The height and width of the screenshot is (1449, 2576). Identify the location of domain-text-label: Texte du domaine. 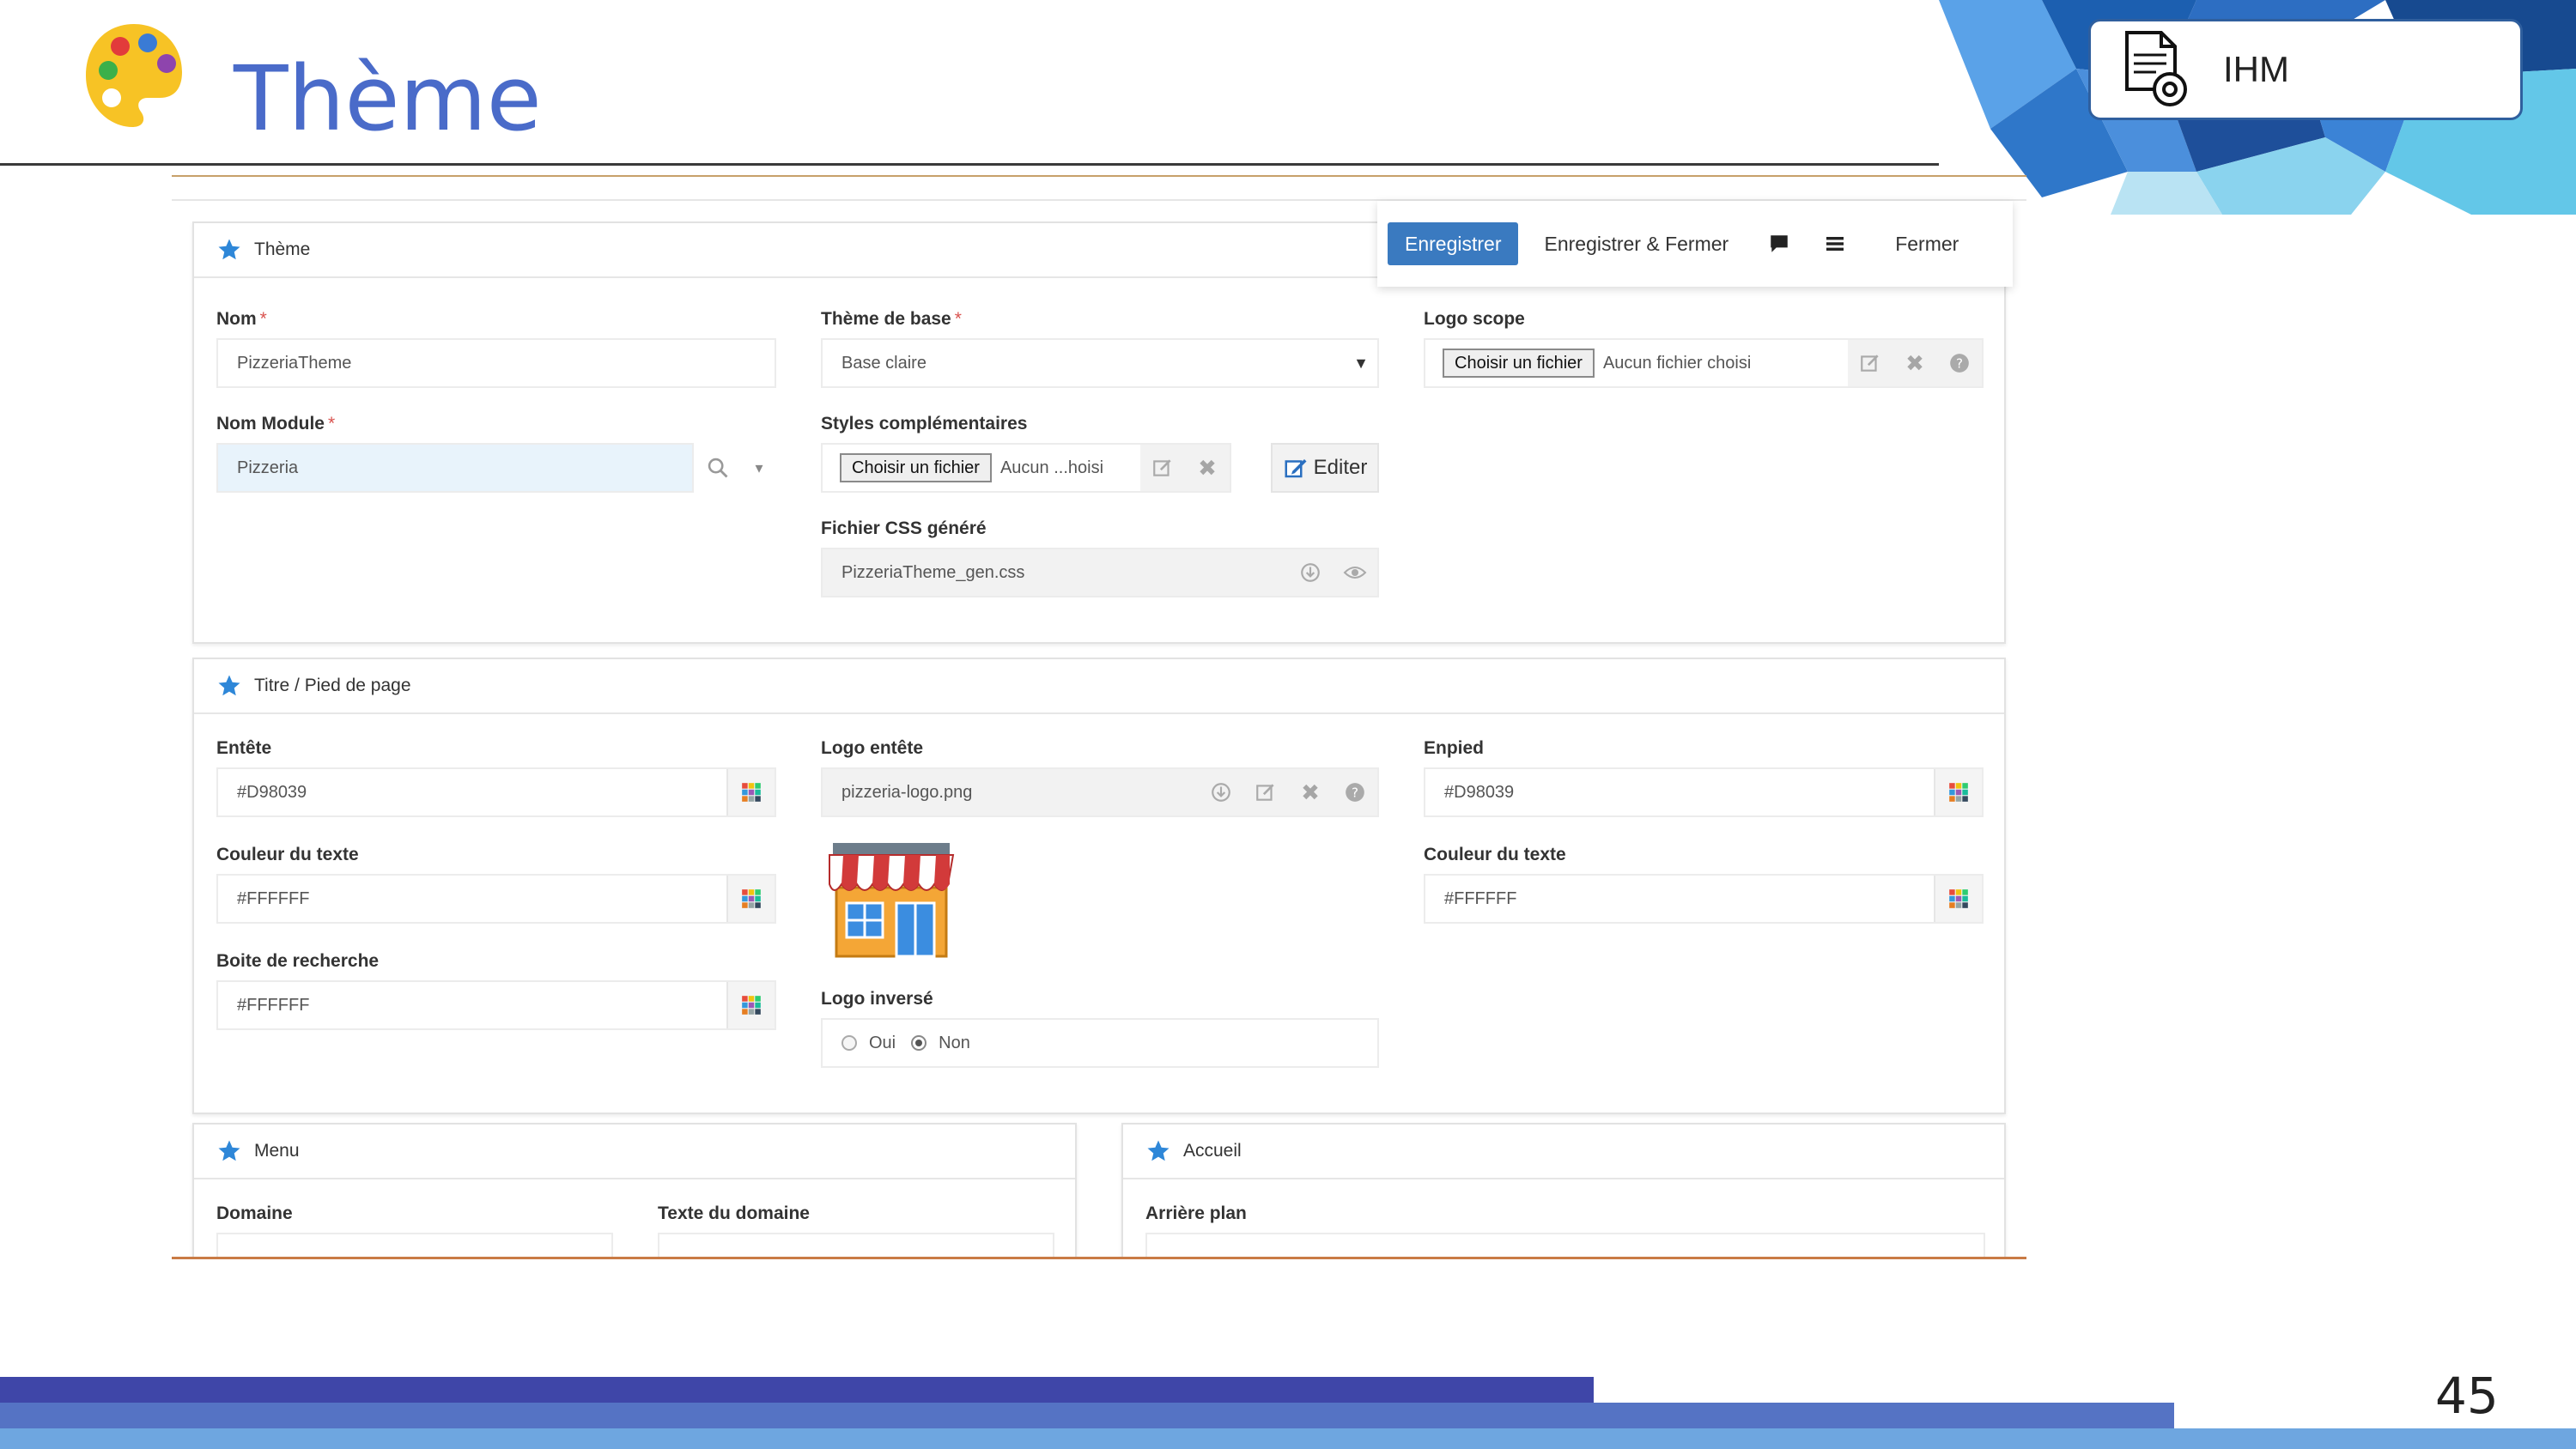
(734, 1213).